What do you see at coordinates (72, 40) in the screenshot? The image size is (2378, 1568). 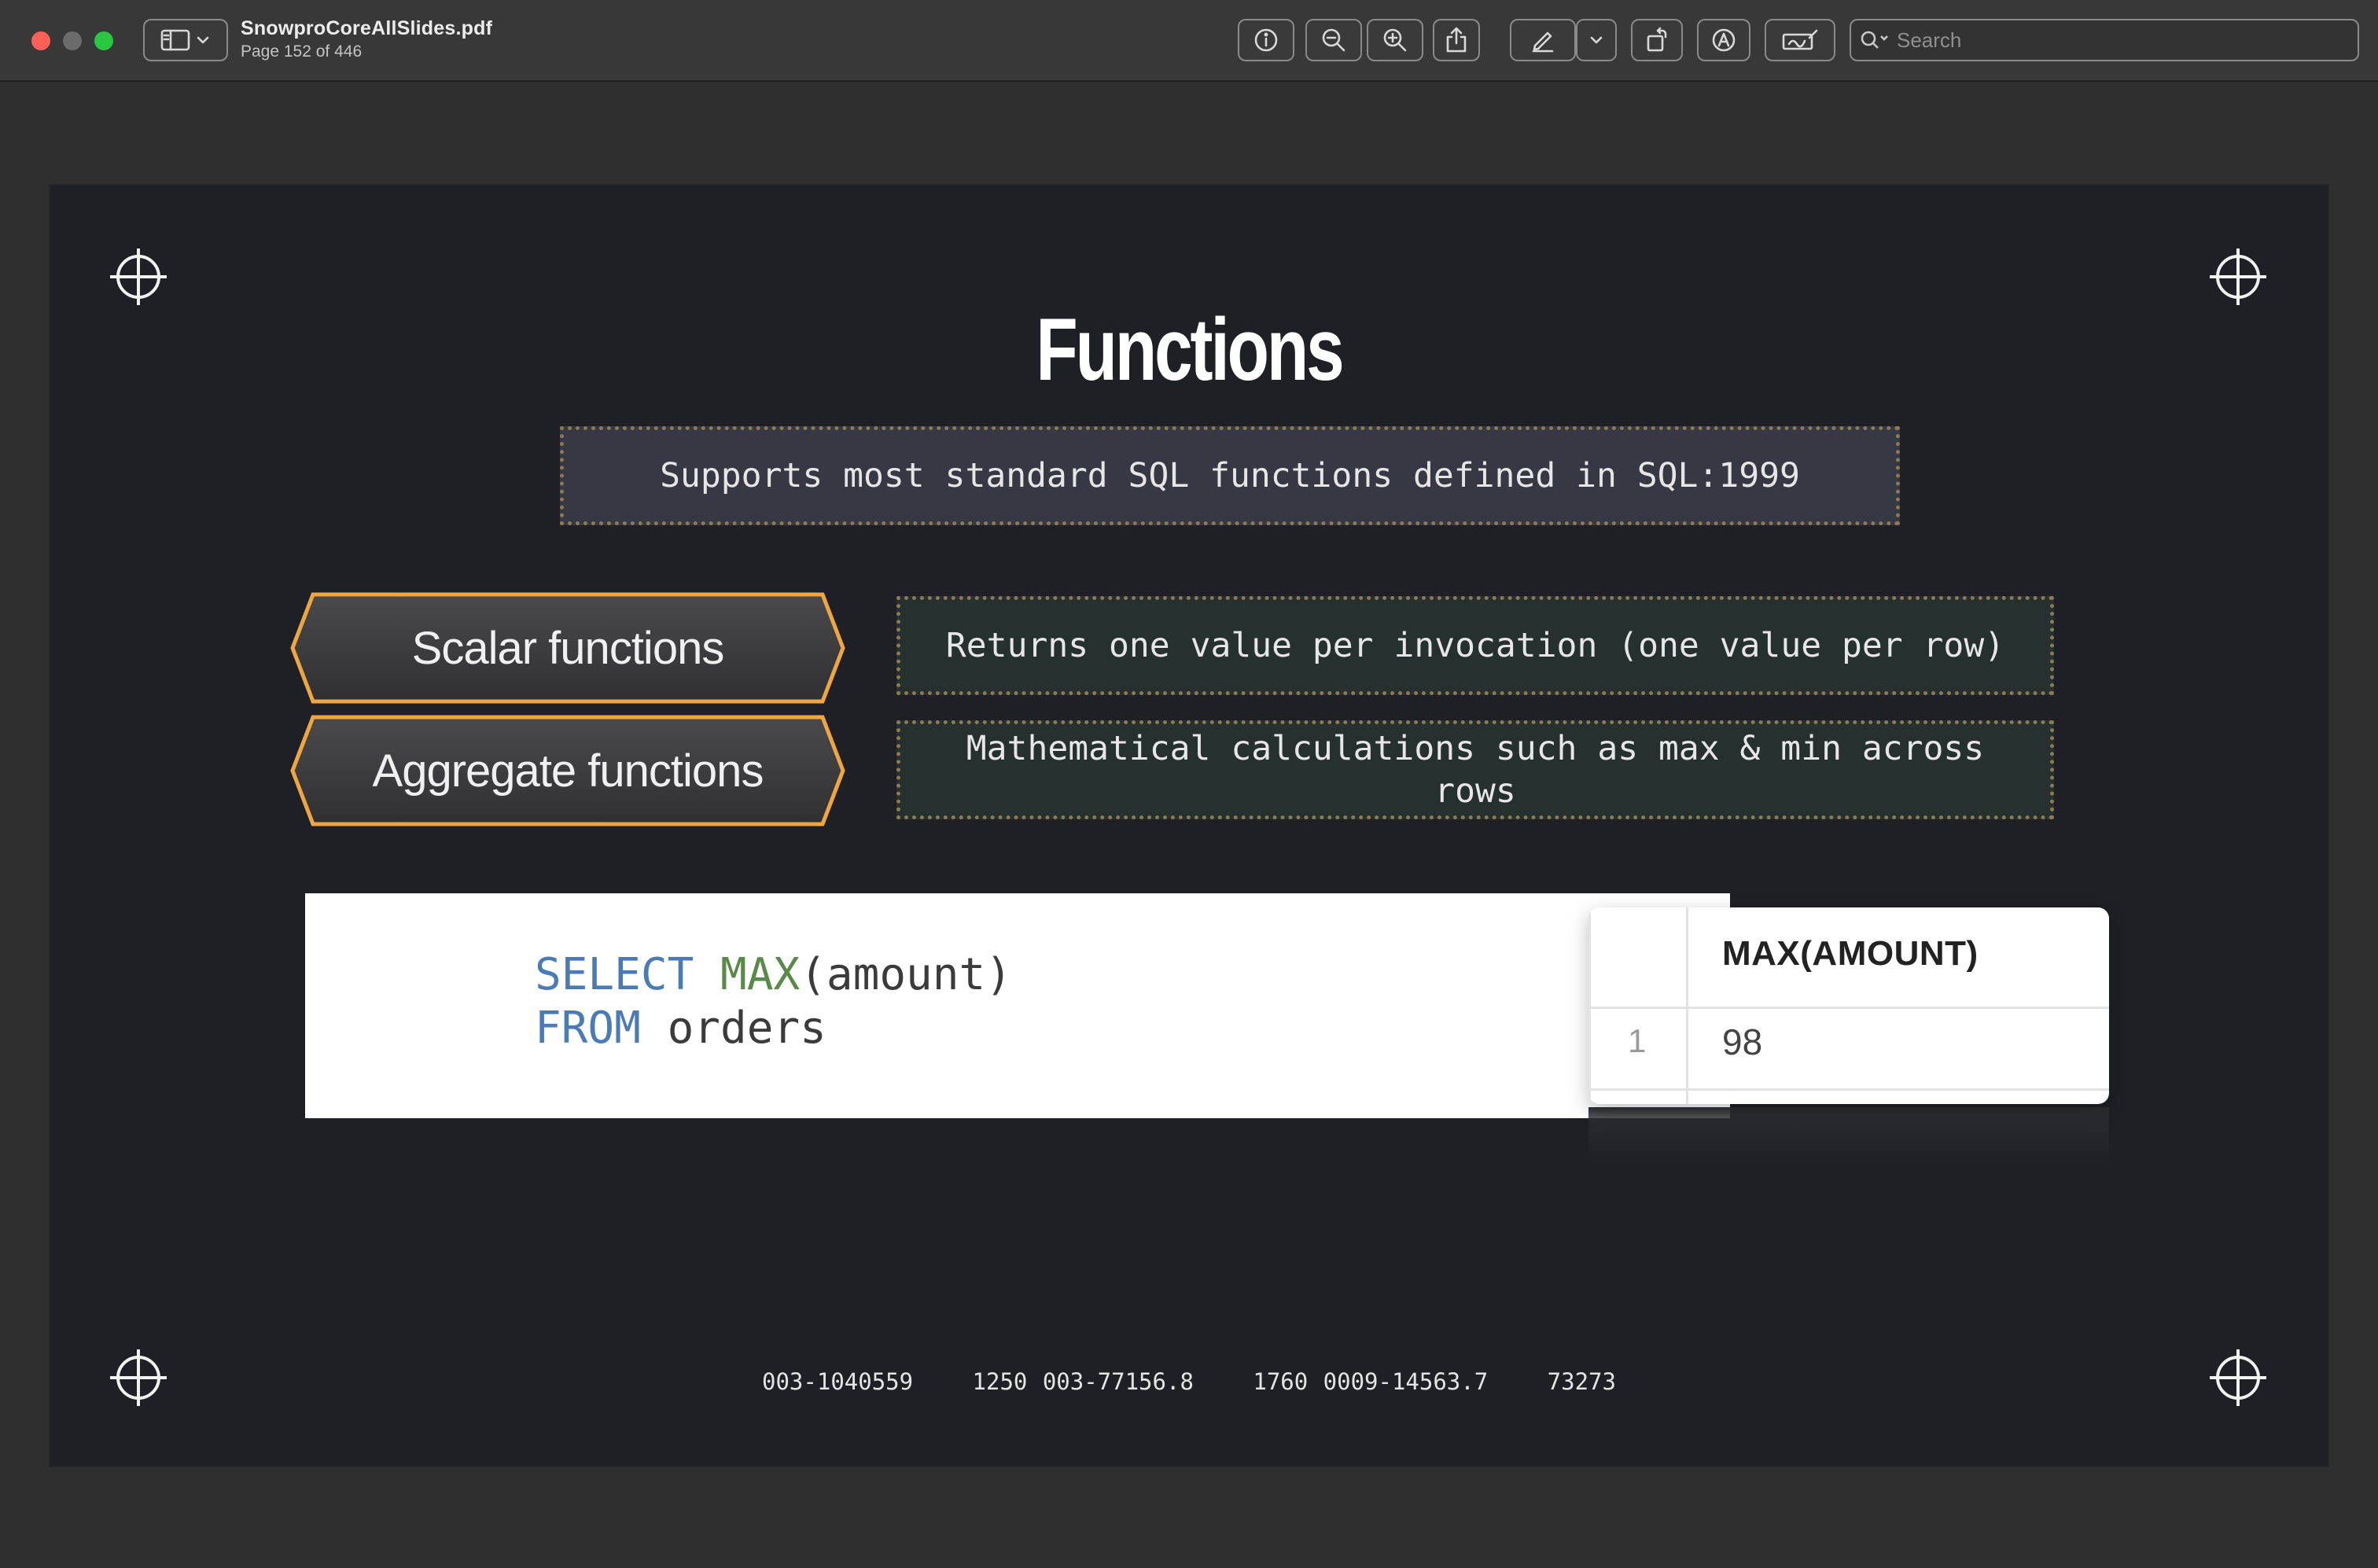 I see `minimize-window-button` at bounding box center [72, 40].